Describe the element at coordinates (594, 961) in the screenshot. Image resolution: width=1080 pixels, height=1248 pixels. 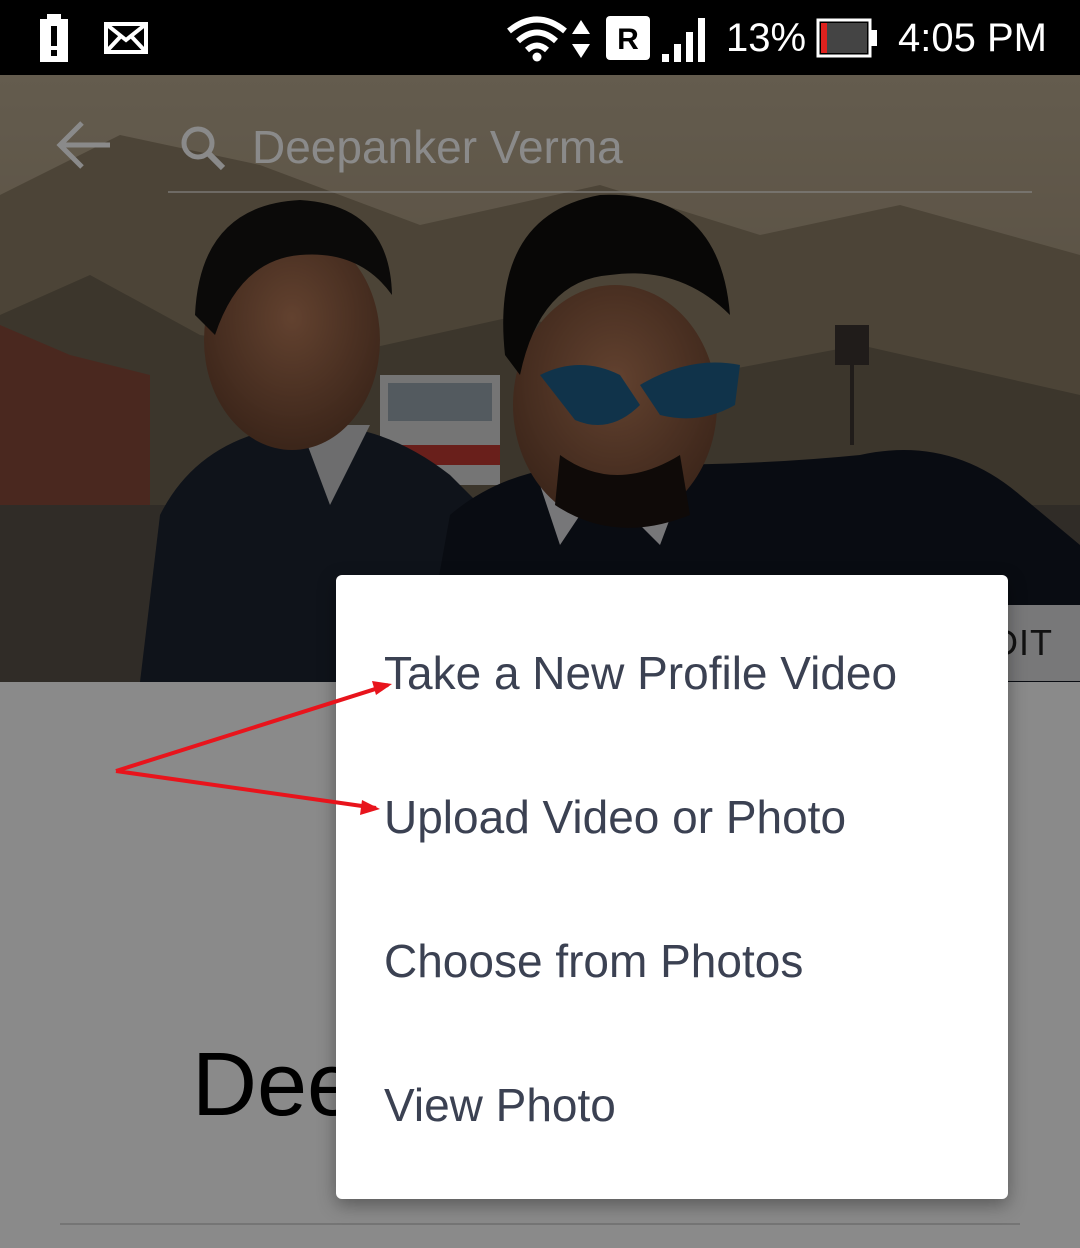
I see `menu-item-label: Choose from Photos` at that location.